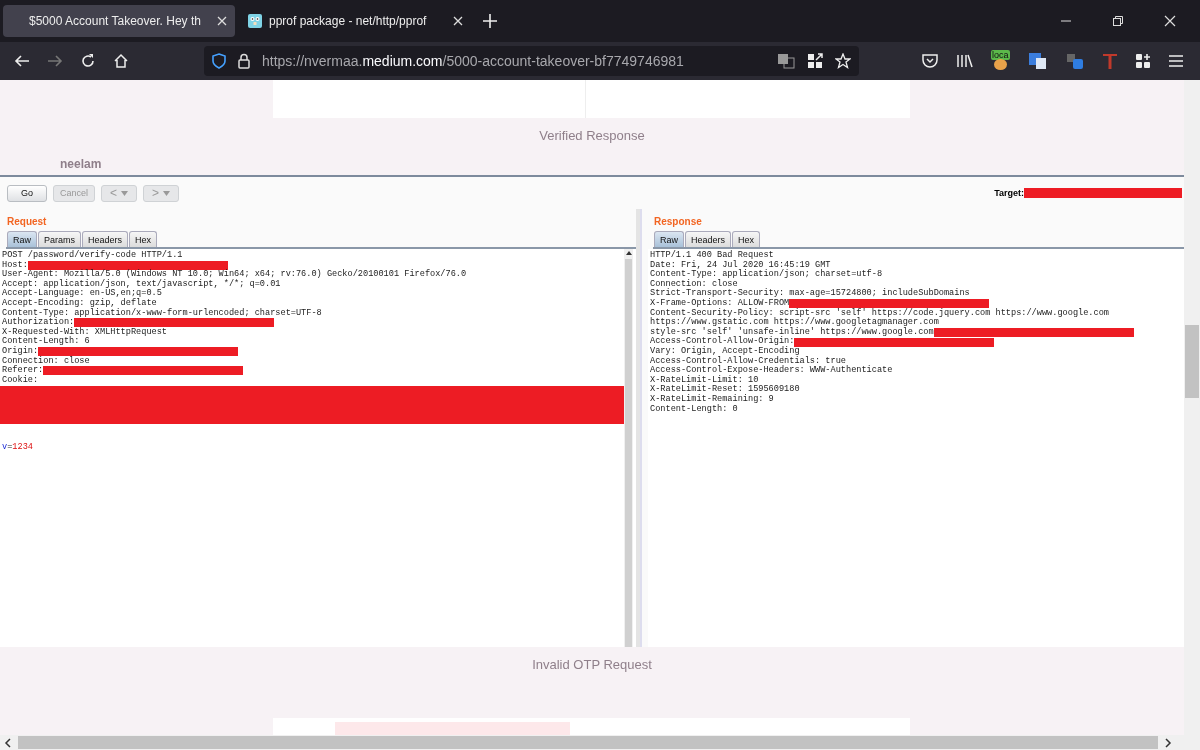  What do you see at coordinates (628, 253) in the screenshot?
I see `scroll-up-icon` at bounding box center [628, 253].